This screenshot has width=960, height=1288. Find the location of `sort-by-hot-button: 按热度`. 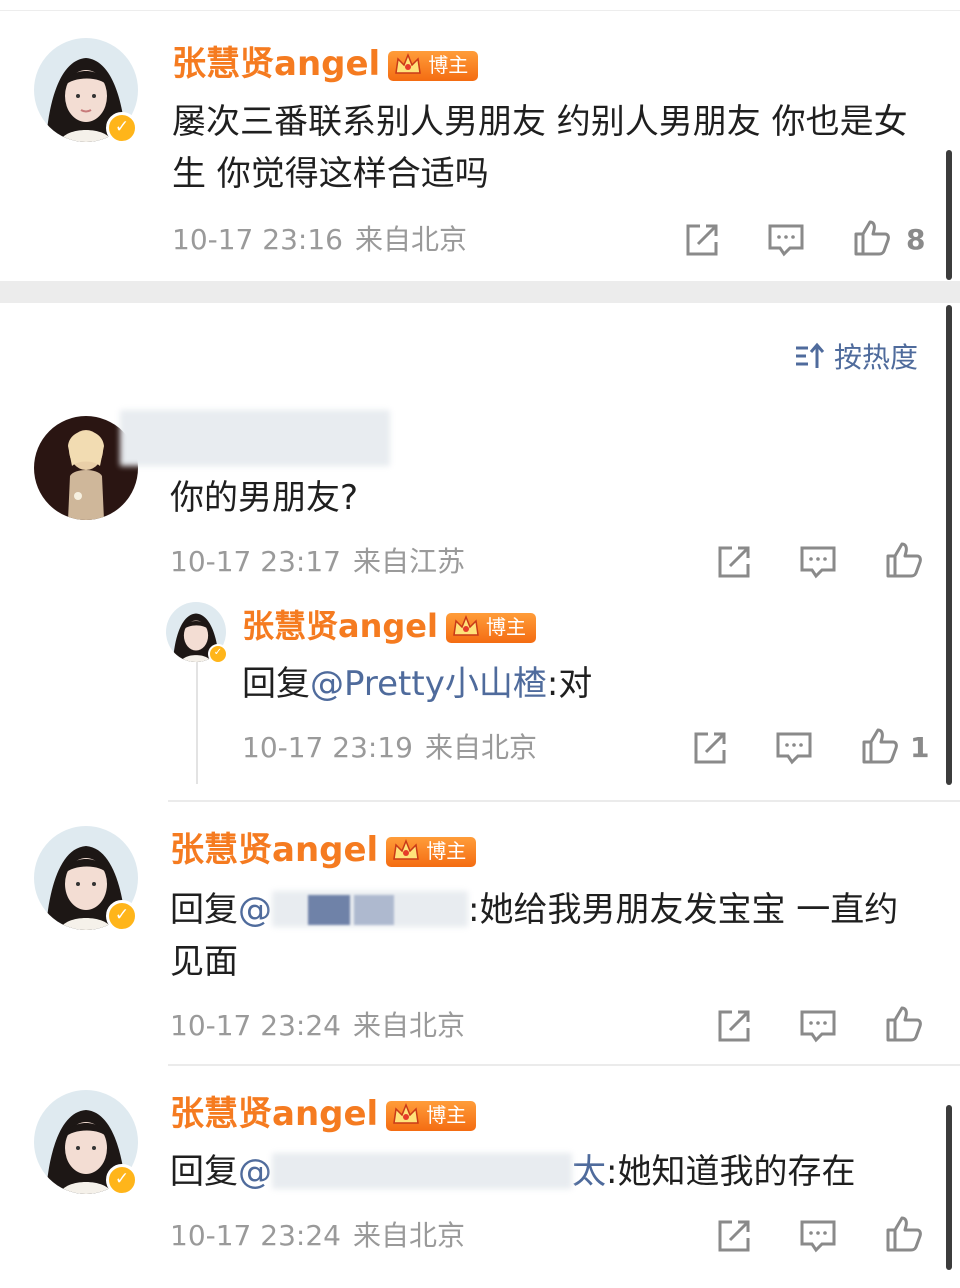

sort-by-hot-button: 按热度 is located at coordinates (856, 358).